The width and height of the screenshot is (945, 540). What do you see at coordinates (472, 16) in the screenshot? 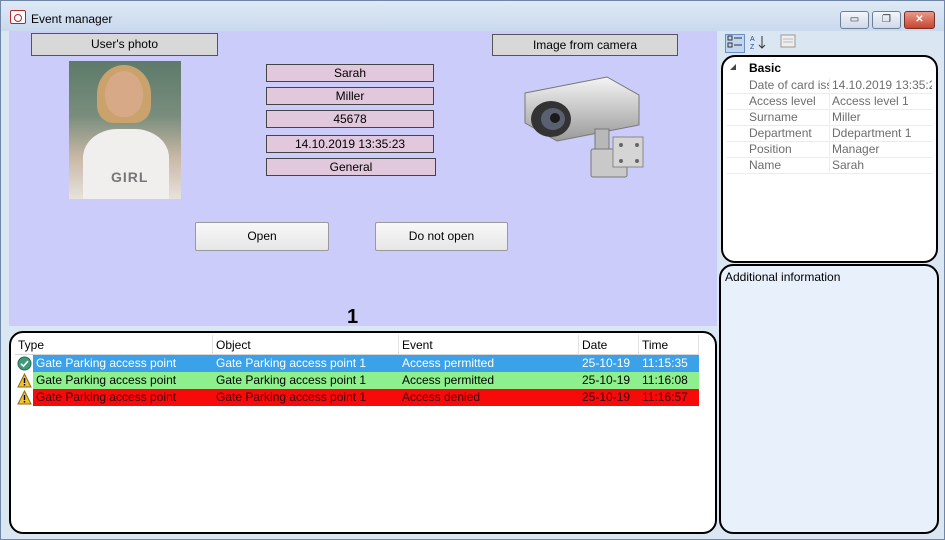
I see `title-bar: Event manager ▭ ❐ ✕` at bounding box center [472, 16].